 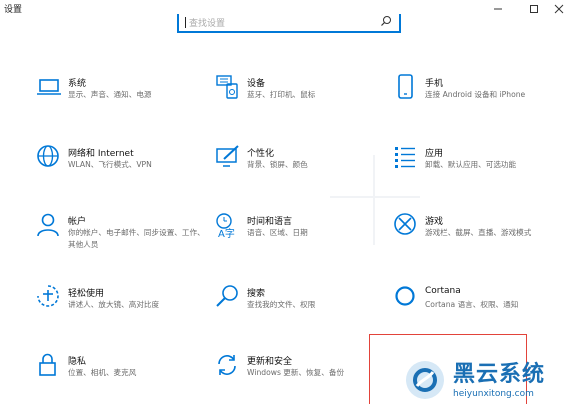 I want to click on tile-search: 搜索 查找我的文件、权限, so click(x=300, y=306).